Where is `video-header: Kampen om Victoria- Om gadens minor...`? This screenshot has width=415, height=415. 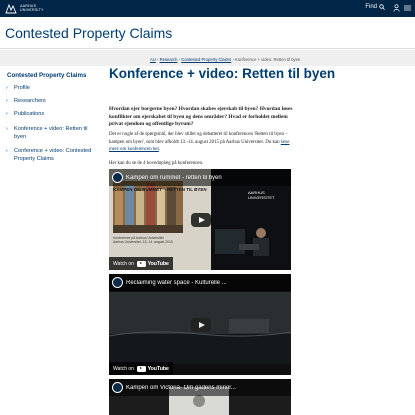 video-header: Kampen om Victoria- Om gadens minor... is located at coordinates (200, 387).